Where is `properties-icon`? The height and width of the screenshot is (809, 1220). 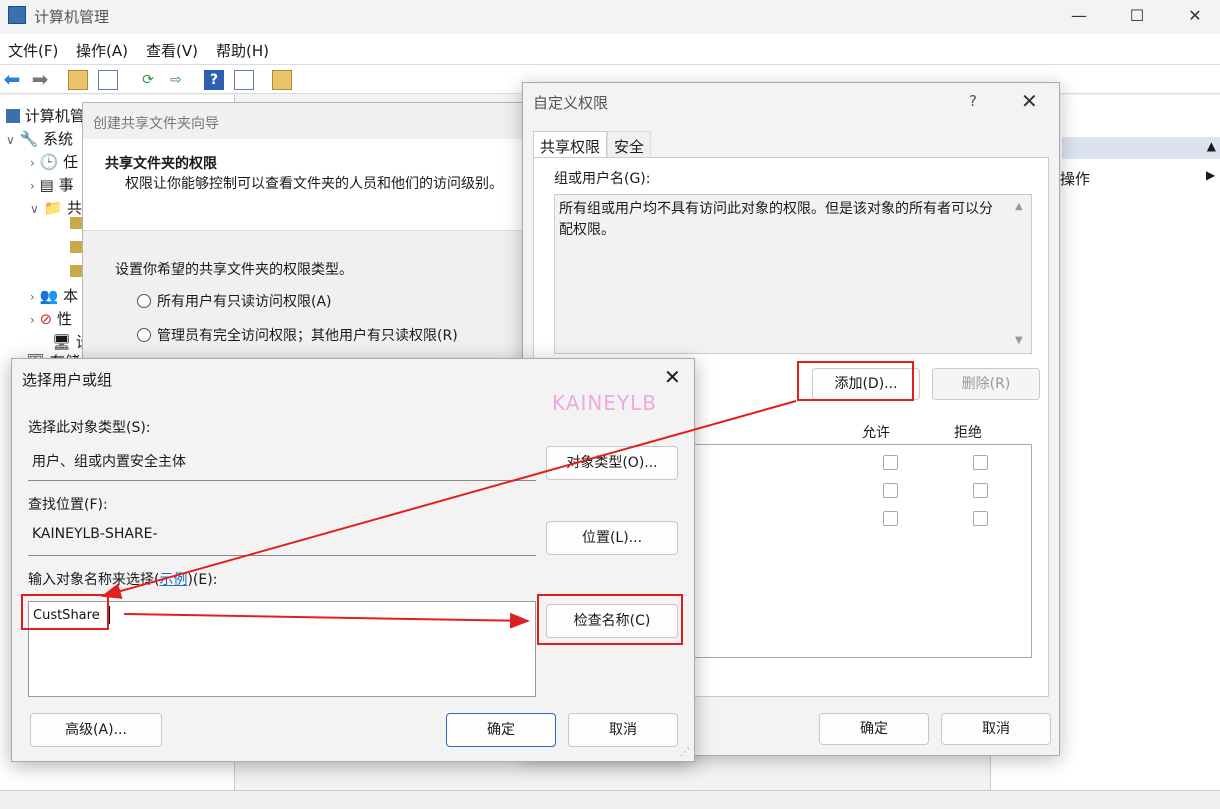 properties-icon is located at coordinates (244, 80).